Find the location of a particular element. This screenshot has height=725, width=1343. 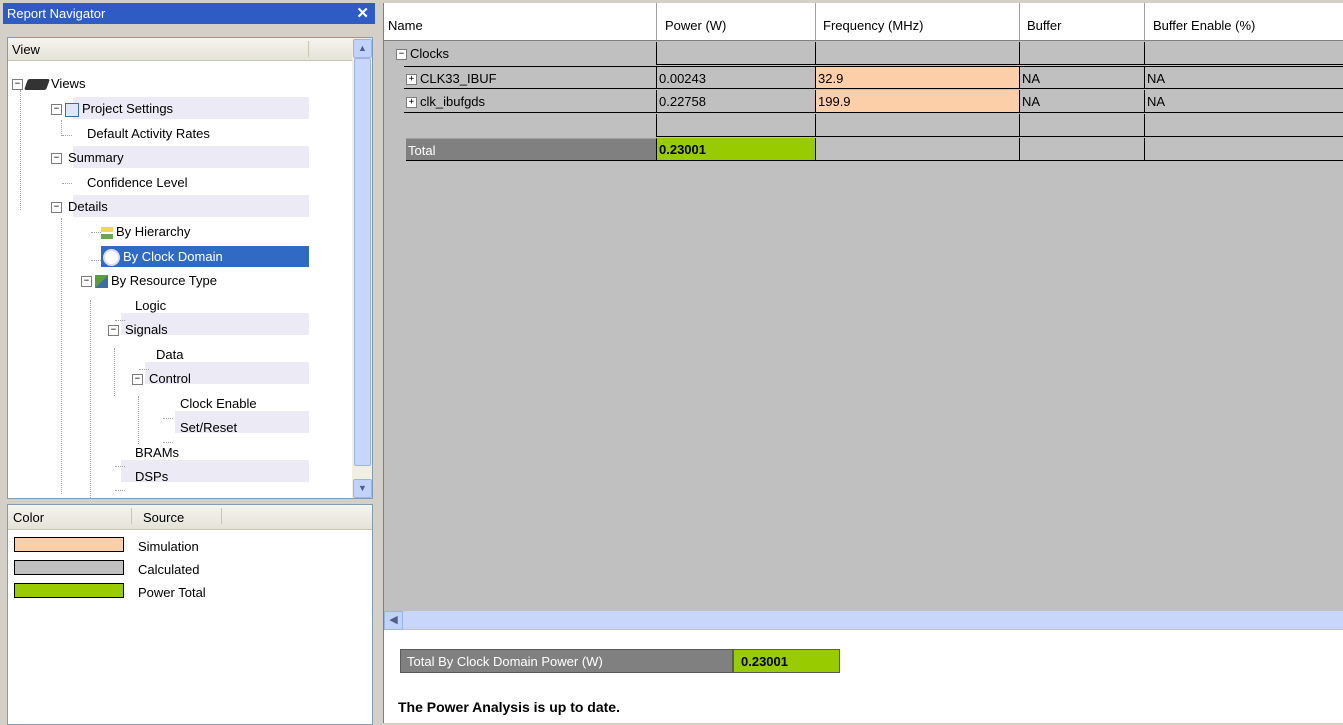

row-power: 0.00243 is located at coordinates (736, 77).